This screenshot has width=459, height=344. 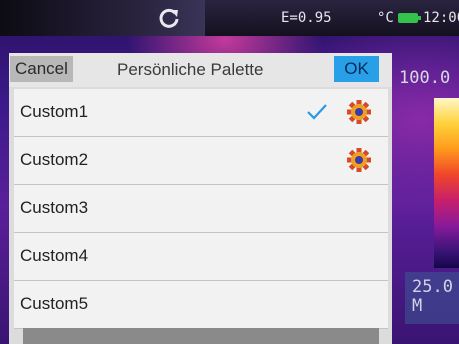 I want to click on list-item-label: Custom3, so click(x=54, y=207).